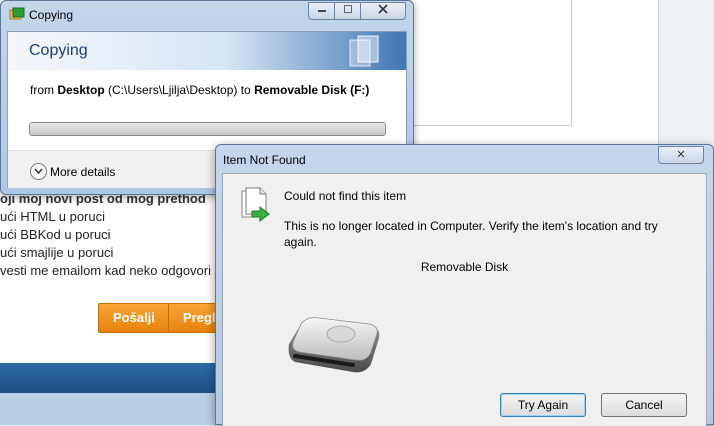 This screenshot has height=426, width=714. Describe the element at coordinates (207, 51) in the screenshot. I see `copying-header: Copying` at that location.